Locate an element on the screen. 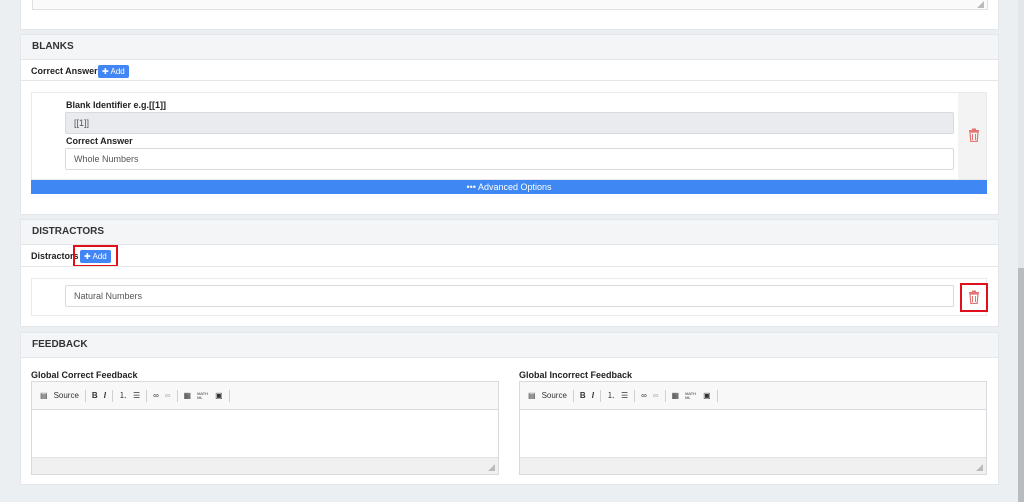 This screenshot has height=502, width=1024. blank-identifier-input: [[1]] is located at coordinates (509, 123).